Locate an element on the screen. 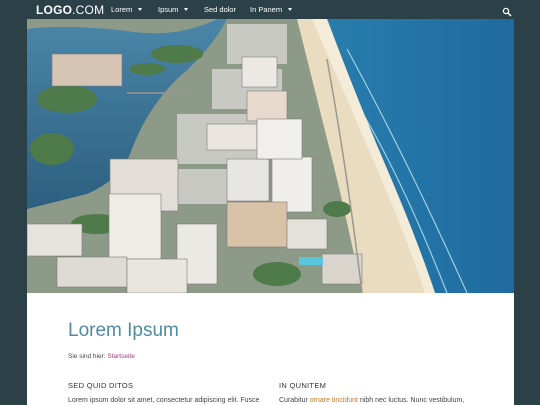  column-2-heading: IN QUNITEM is located at coordinates (303, 385).